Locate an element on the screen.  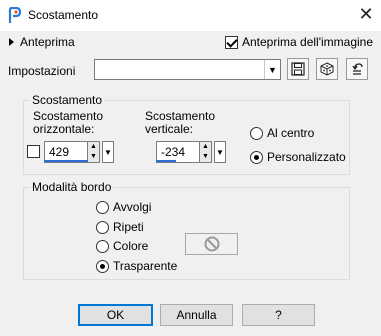
radio-wrap-label: Avvolgi is located at coordinates (132, 207).